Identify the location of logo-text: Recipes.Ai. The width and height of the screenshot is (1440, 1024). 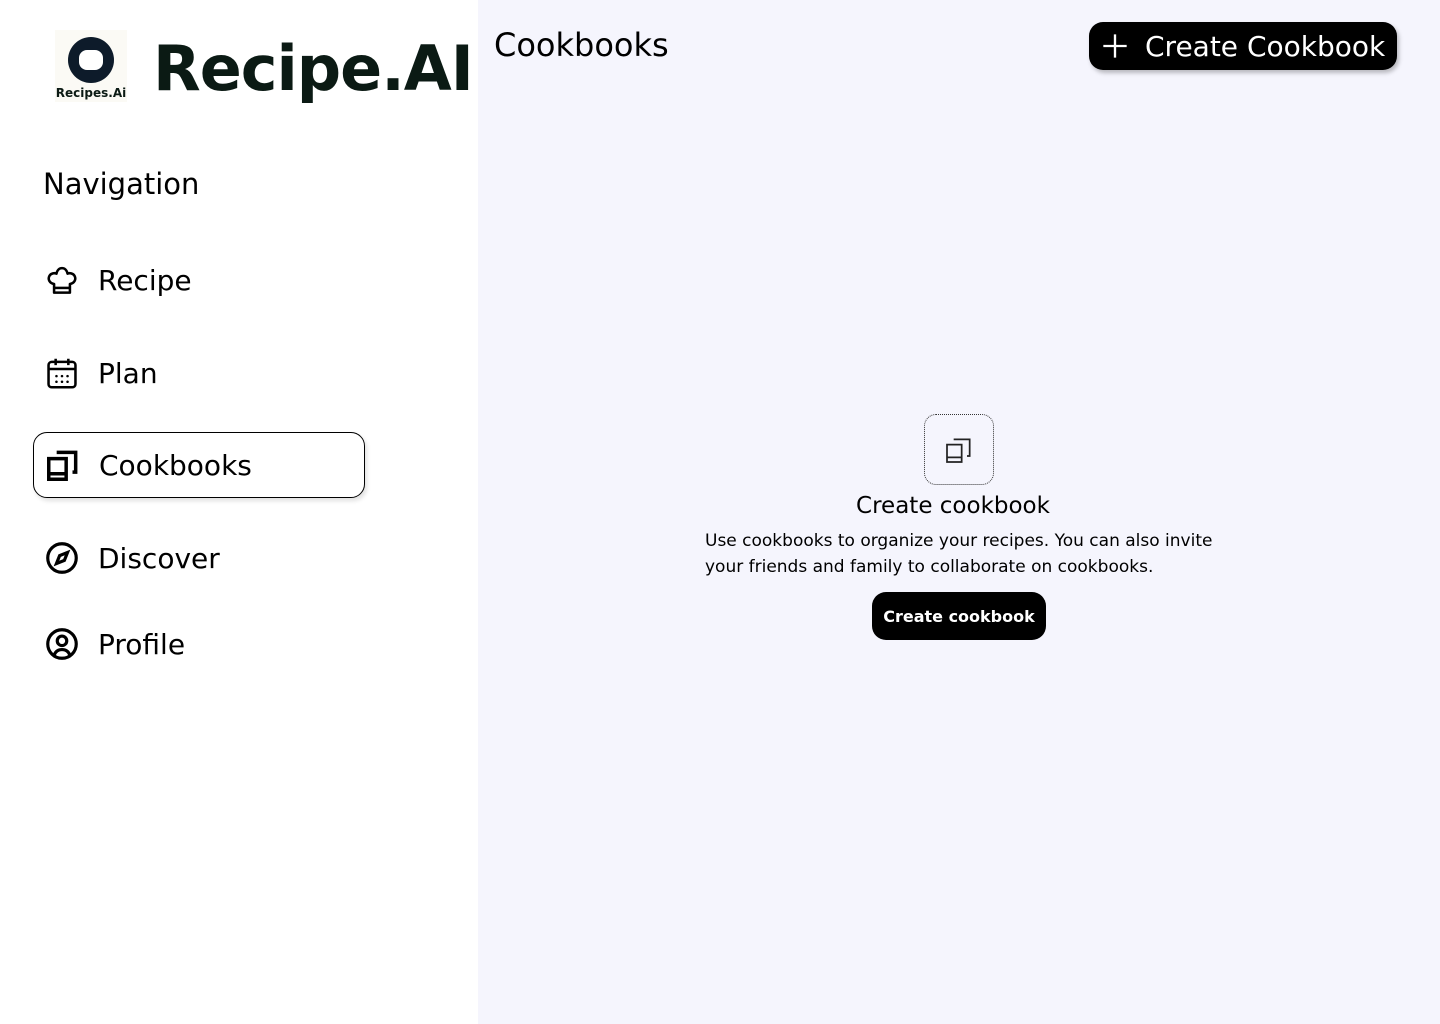
(91, 93).